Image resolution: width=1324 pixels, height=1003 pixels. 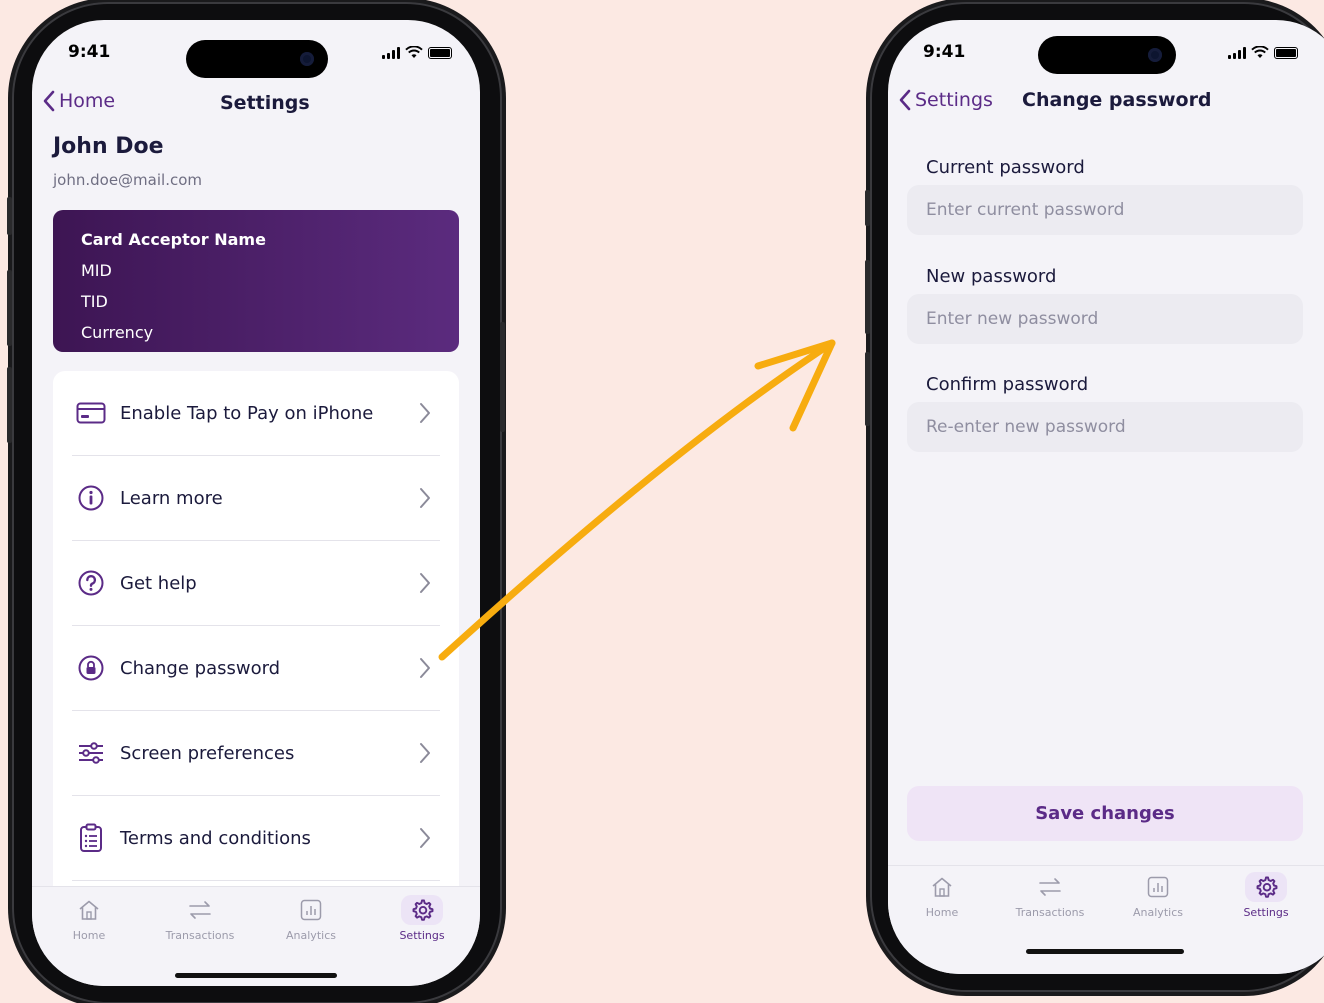 I want to click on page-title: Change password, so click(x=1117, y=100).